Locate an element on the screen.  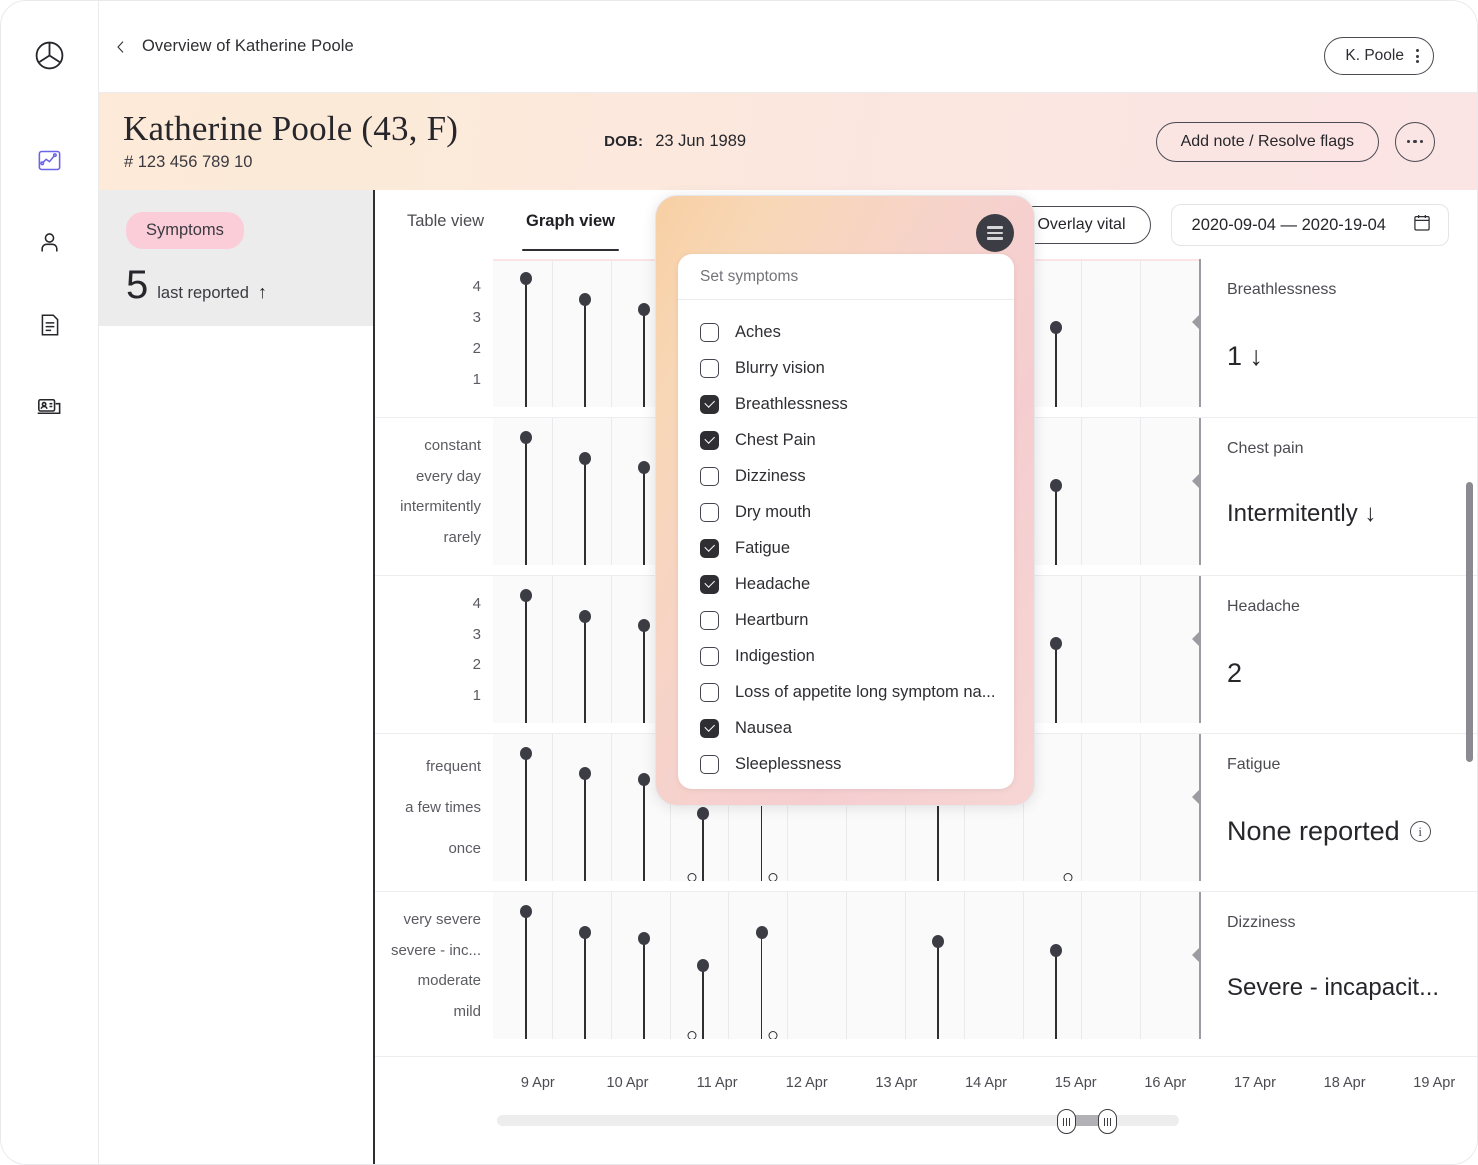
symptom-option-dizziness: Dizziness is located at coordinates (846, 476).